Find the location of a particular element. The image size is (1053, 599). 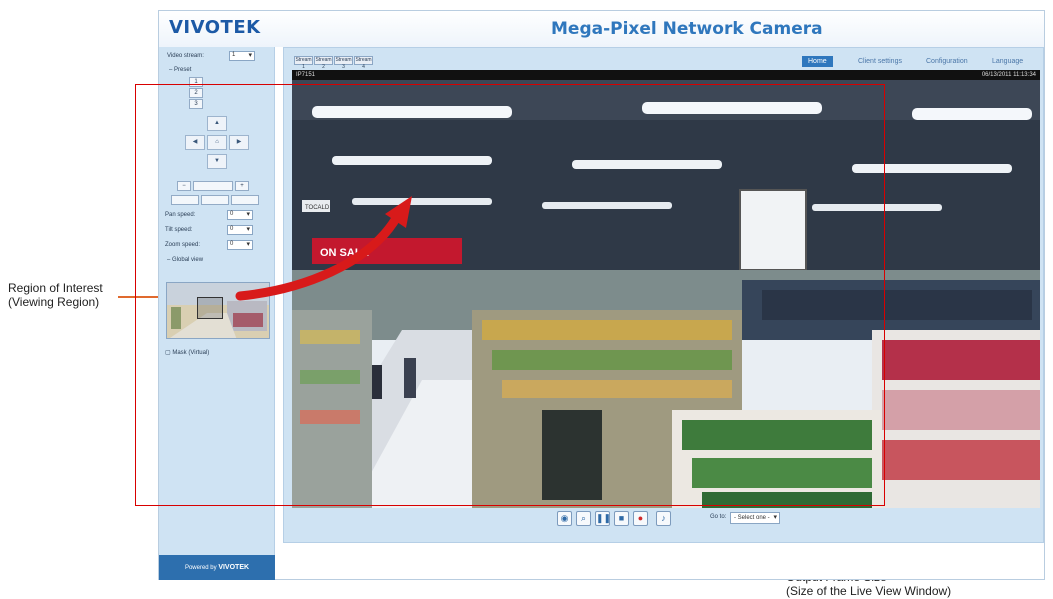

logo-text: VIVOTEK is located at coordinates (215, 27).